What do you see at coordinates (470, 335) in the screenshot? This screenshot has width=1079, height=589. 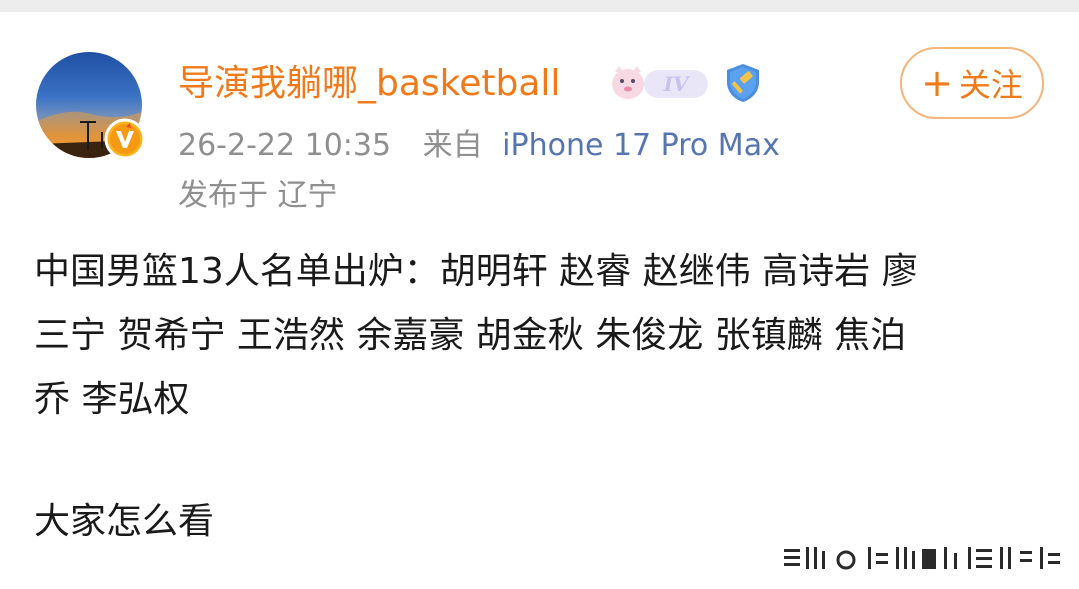 I see `post-text-line: 三宁 贺希宁 王浩然 余嘉豪 胡金秋 朱俊龙 张镇麟 焦泊` at bounding box center [470, 335].